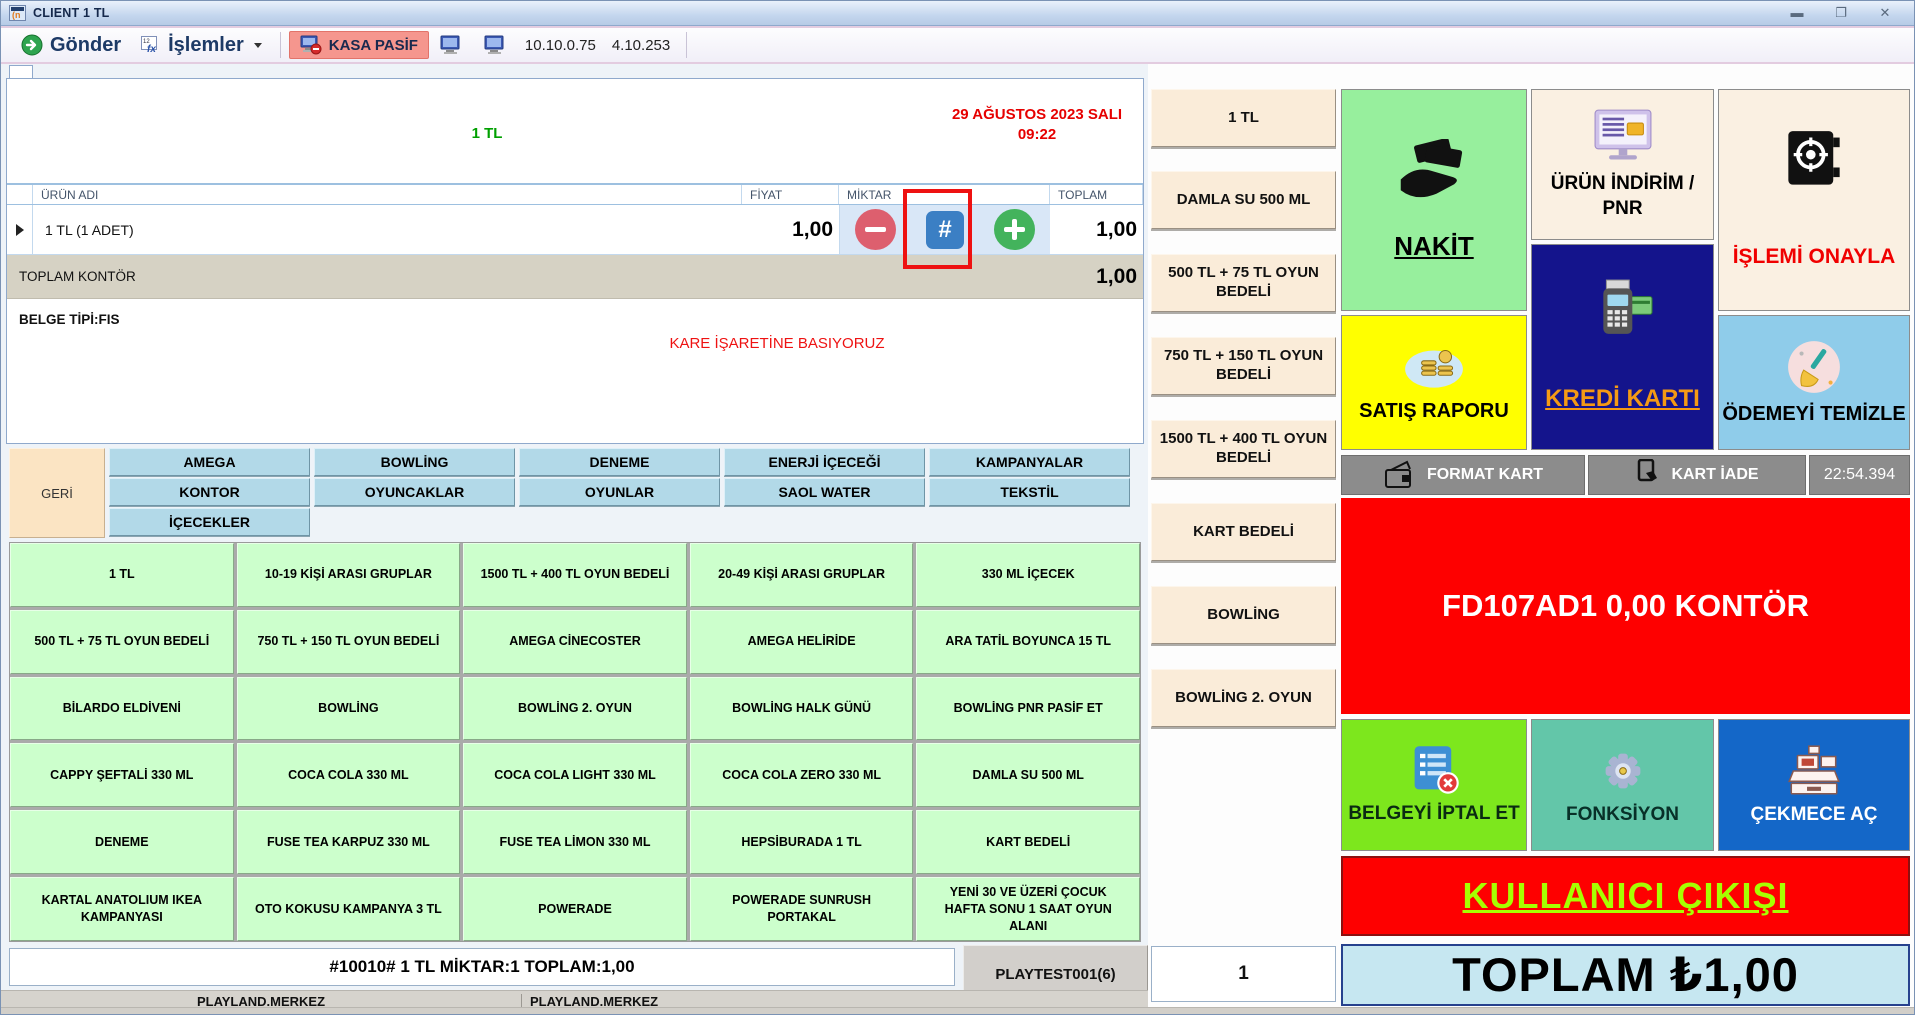 This screenshot has height=1015, width=1915. What do you see at coordinates (348, 641) in the screenshot?
I see `product-button: 750 TL + 150 TL OYUN BEDELİ` at bounding box center [348, 641].